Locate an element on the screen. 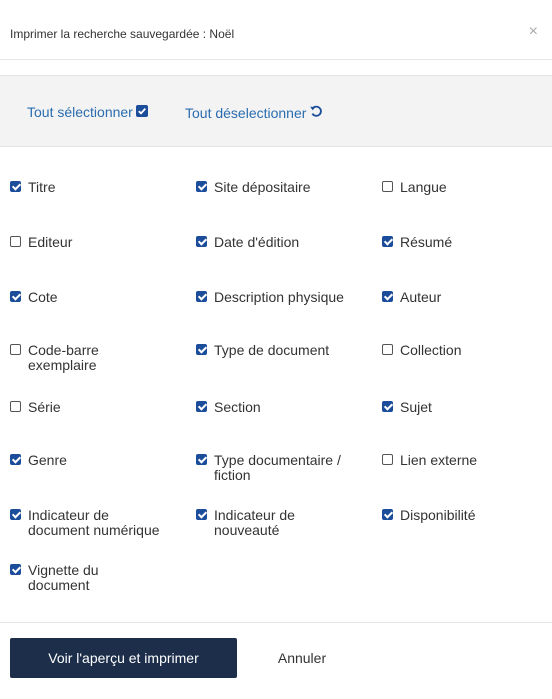 The width and height of the screenshot is (552, 699). option-item: Site dépositaire is located at coordinates (271, 187).